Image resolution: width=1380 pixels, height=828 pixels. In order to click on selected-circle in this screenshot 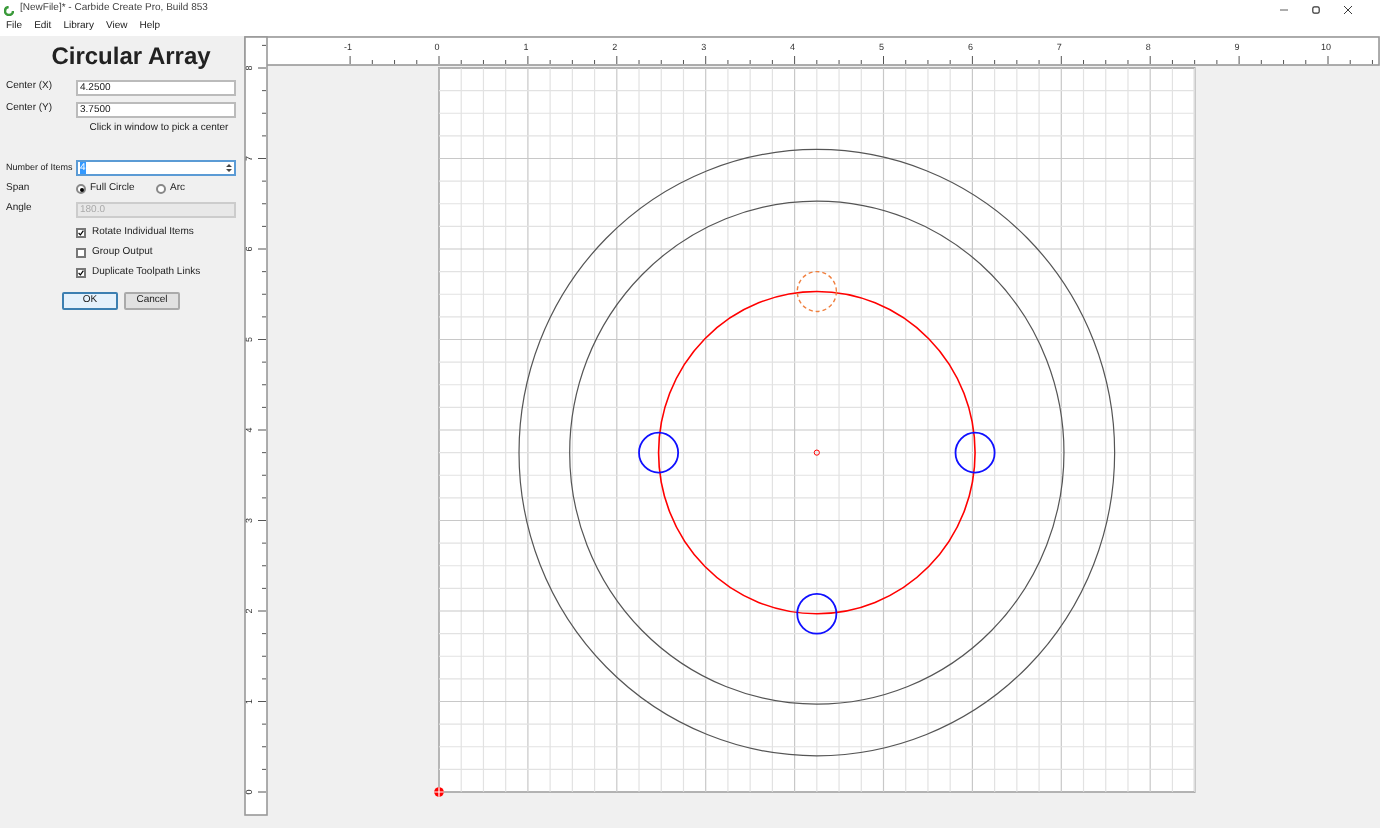, I will do `click(817, 291)`.